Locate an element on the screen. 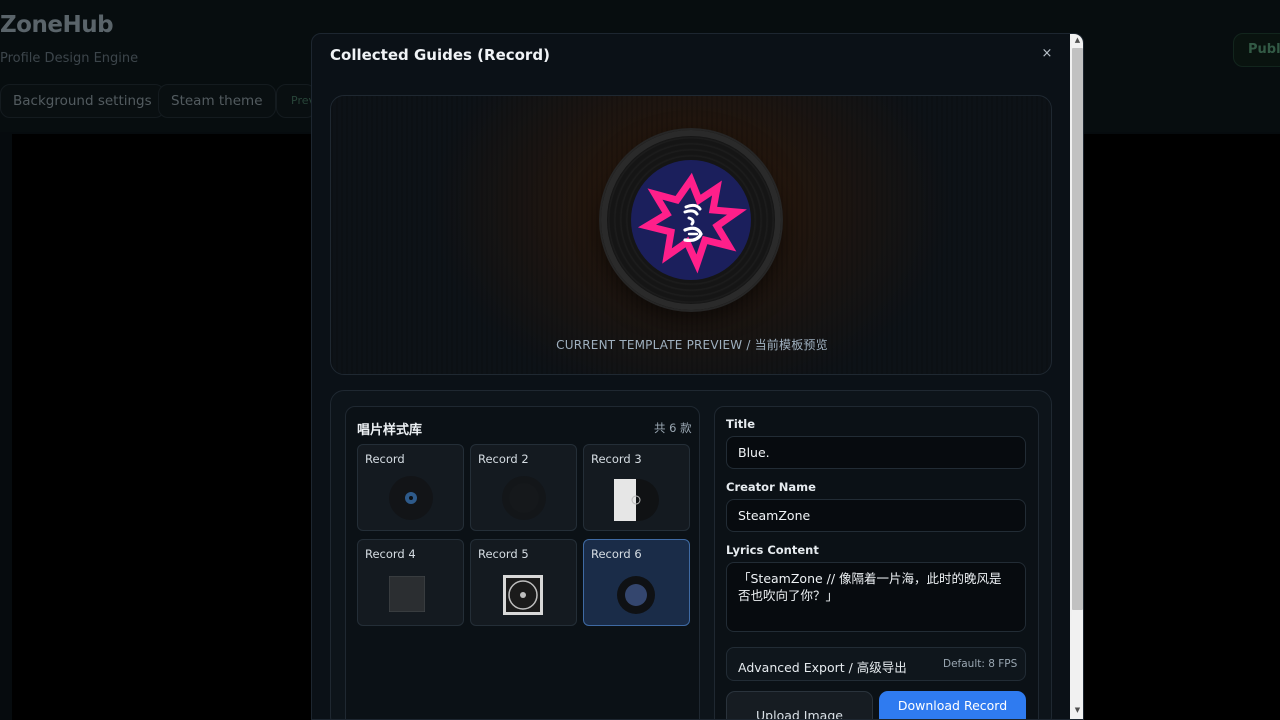 The image size is (1280, 720). record-card-5: Record 5 is located at coordinates (523, 582).